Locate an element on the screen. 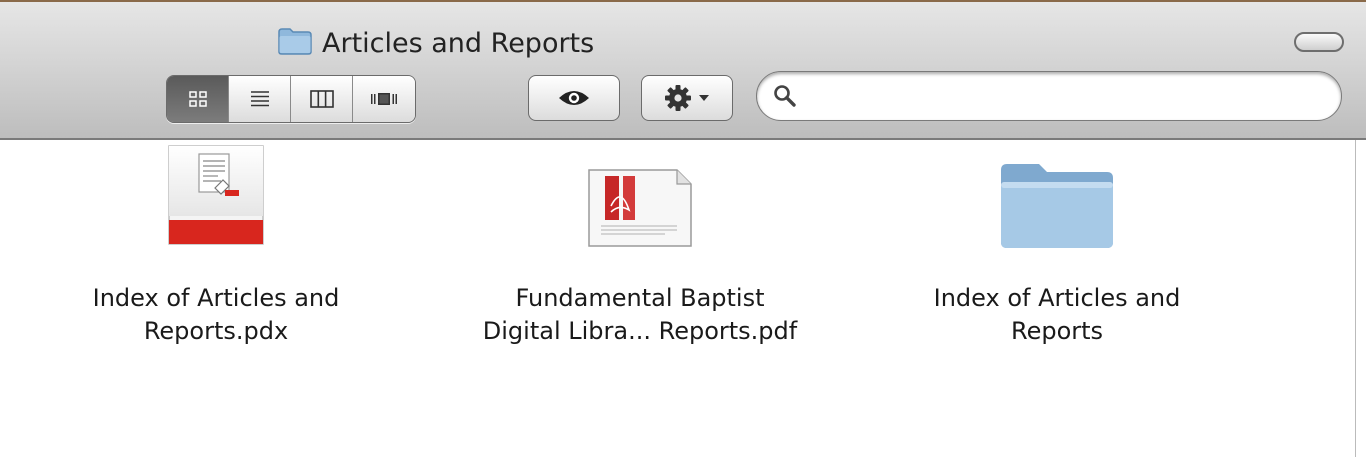  pdx-file-icon is located at coordinates (216, 199).